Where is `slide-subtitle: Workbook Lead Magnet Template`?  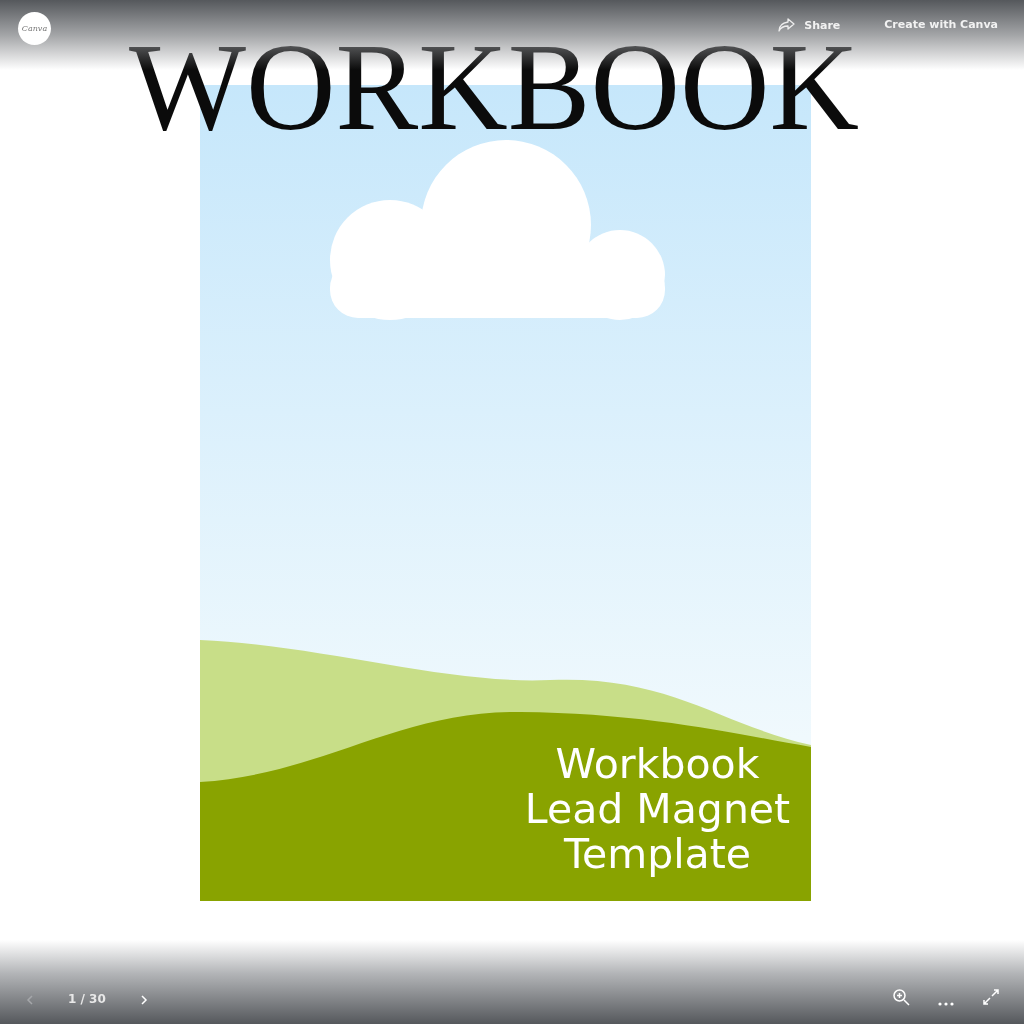 slide-subtitle: Workbook Lead Magnet Template is located at coordinates (657, 809).